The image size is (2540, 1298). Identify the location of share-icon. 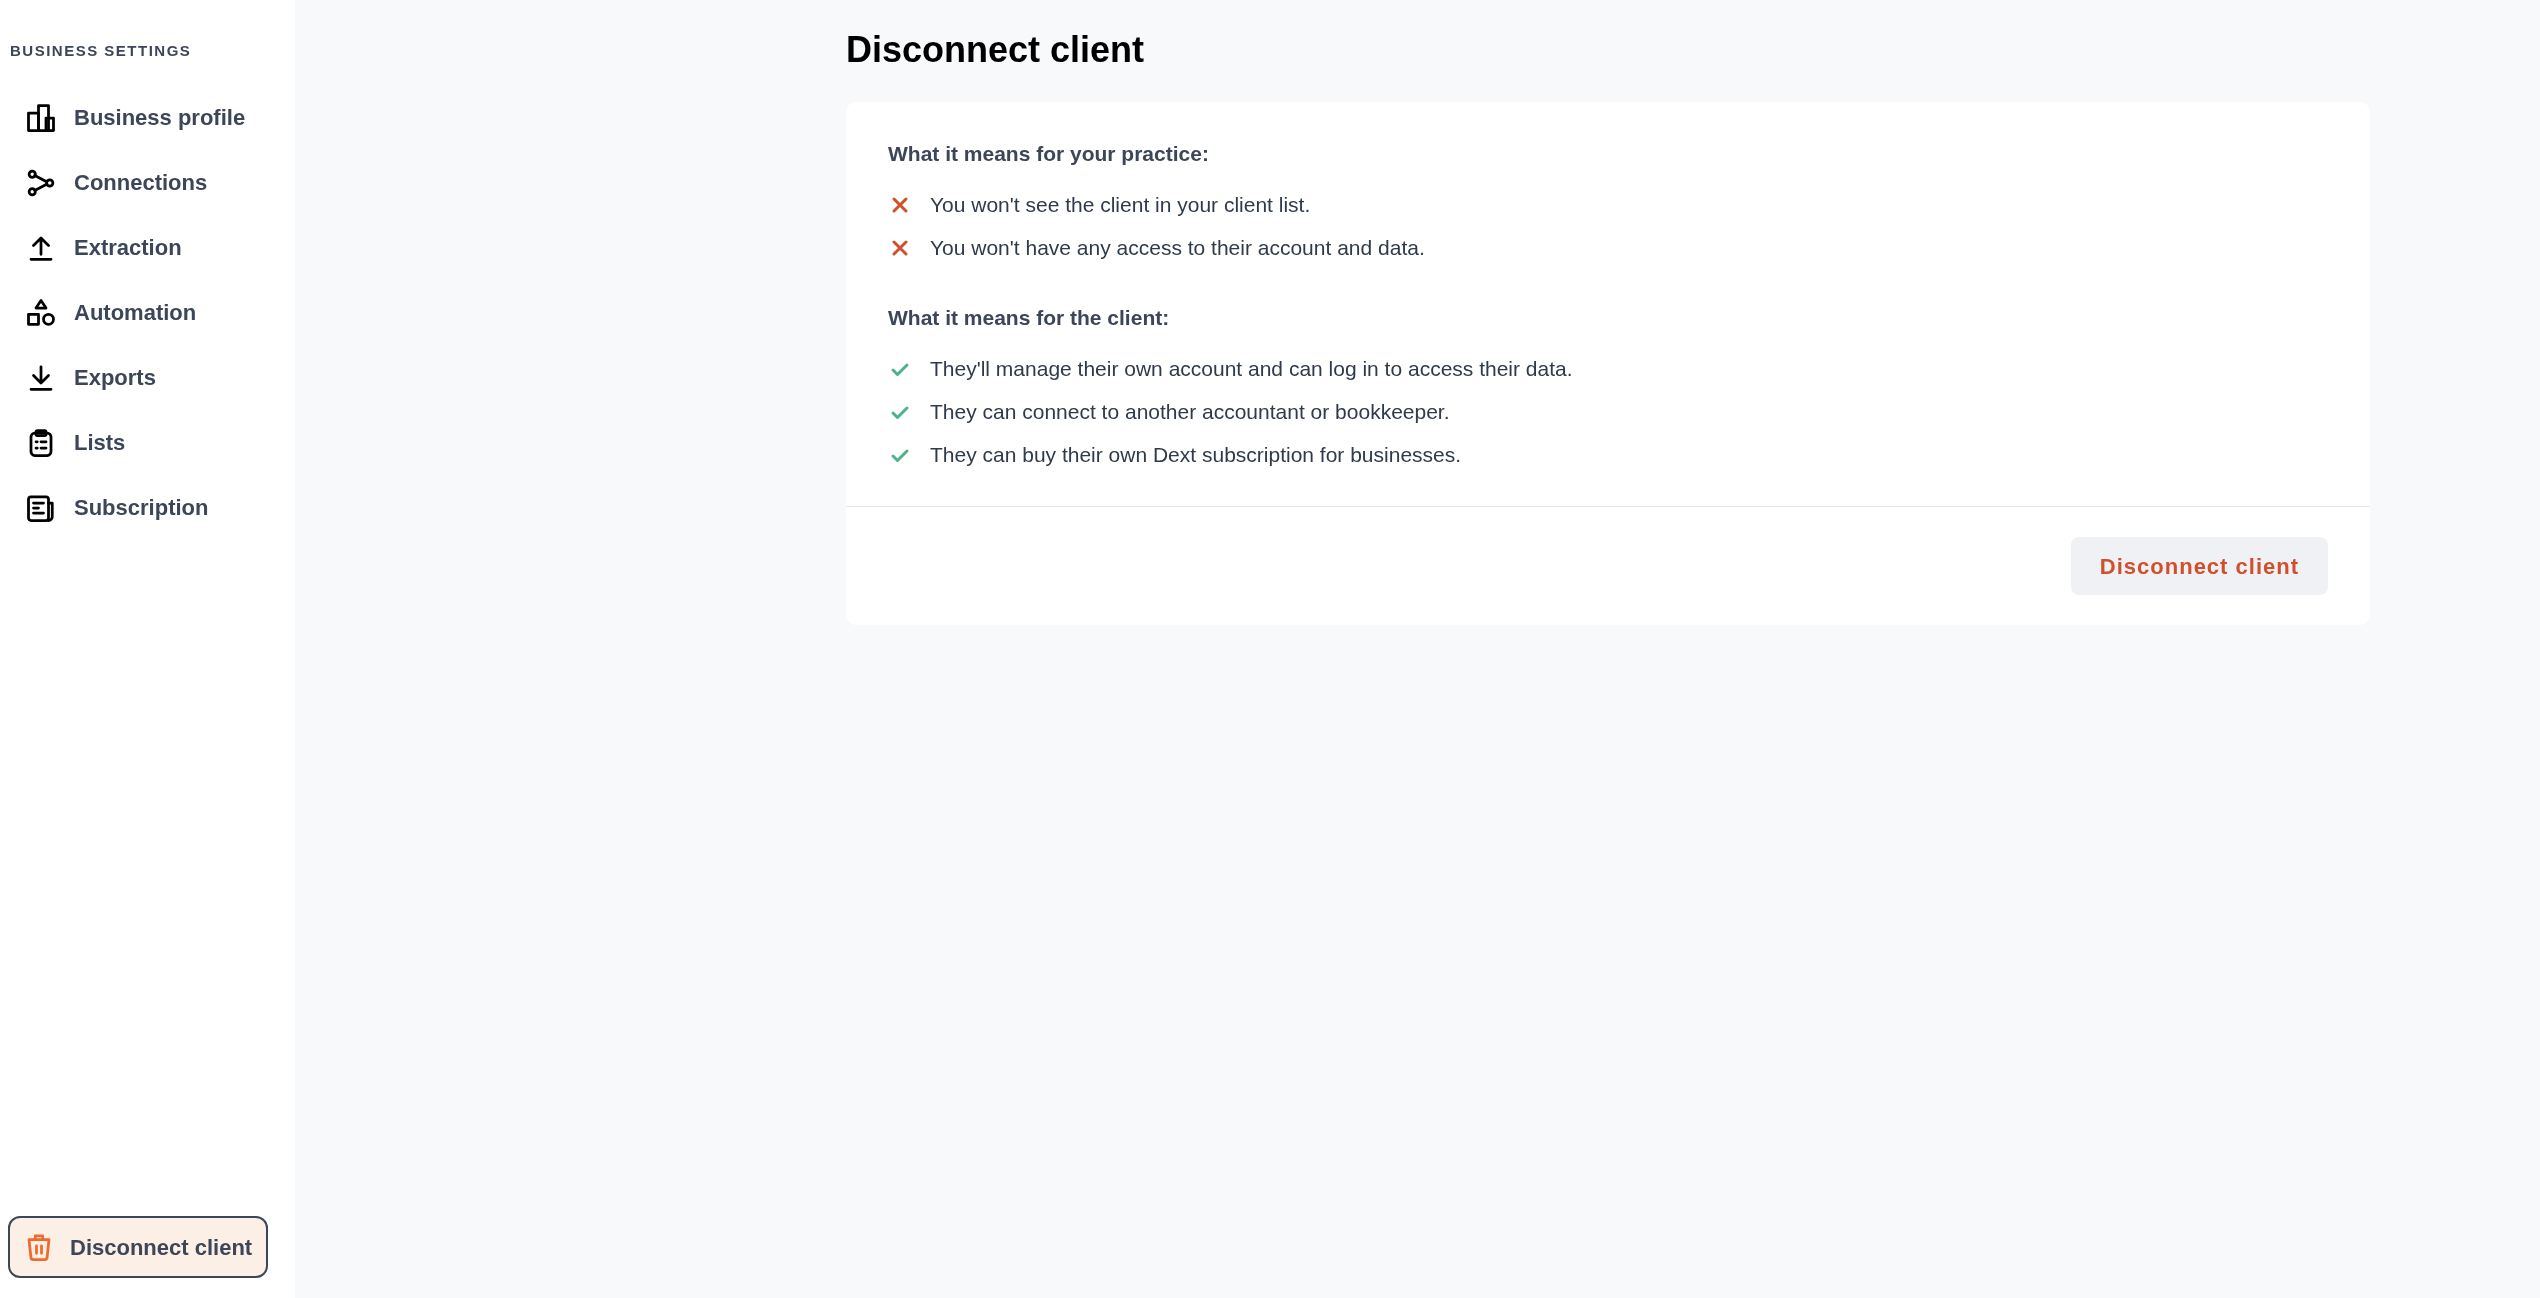
(41, 182).